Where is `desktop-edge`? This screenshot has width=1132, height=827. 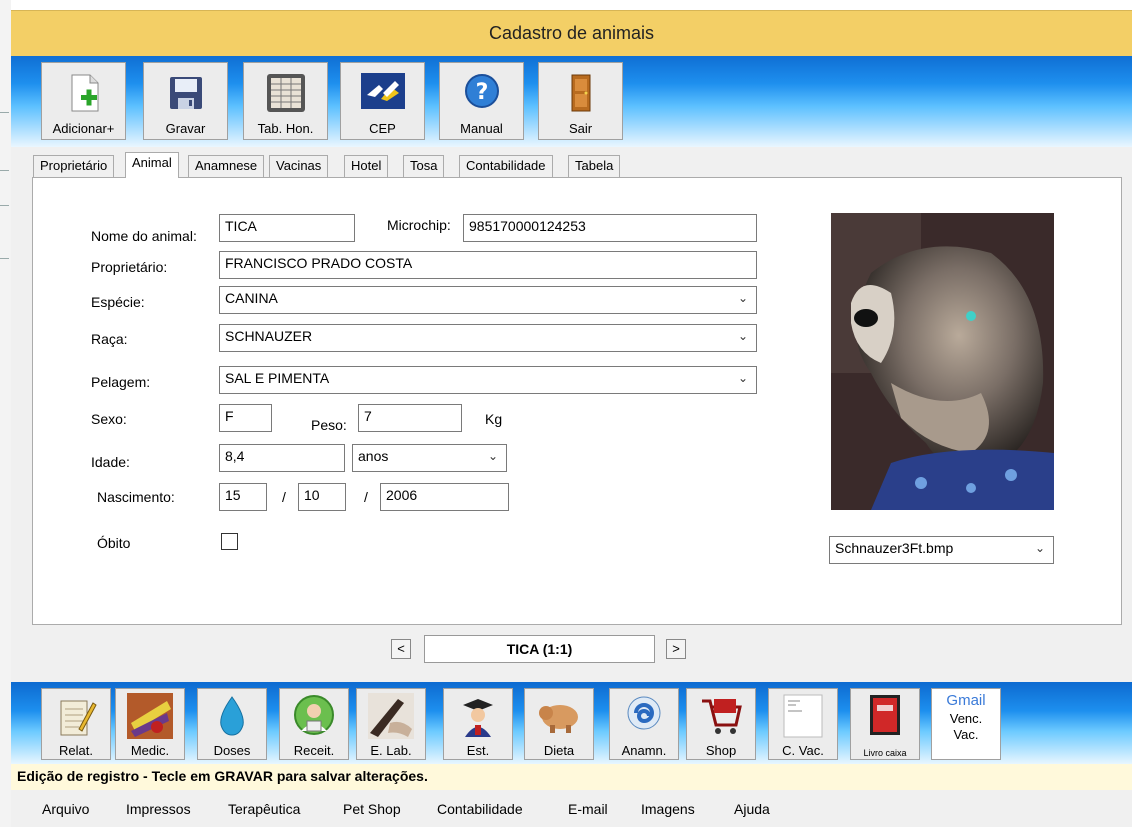 desktop-edge is located at coordinates (5, 413).